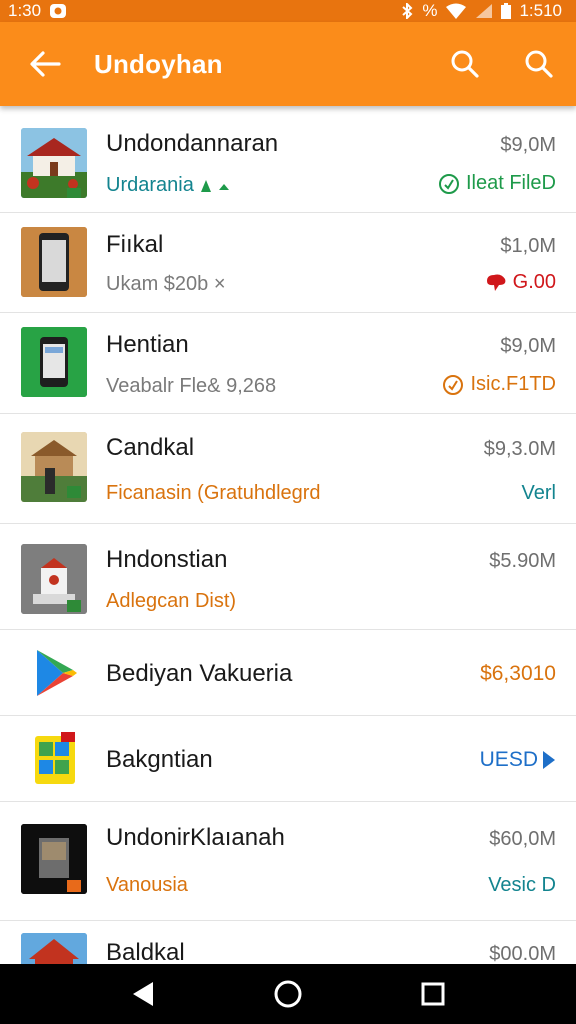 The height and width of the screenshot is (1024, 576). What do you see at coordinates (407, 11) in the screenshot?
I see `bluetooth-icon` at bounding box center [407, 11].